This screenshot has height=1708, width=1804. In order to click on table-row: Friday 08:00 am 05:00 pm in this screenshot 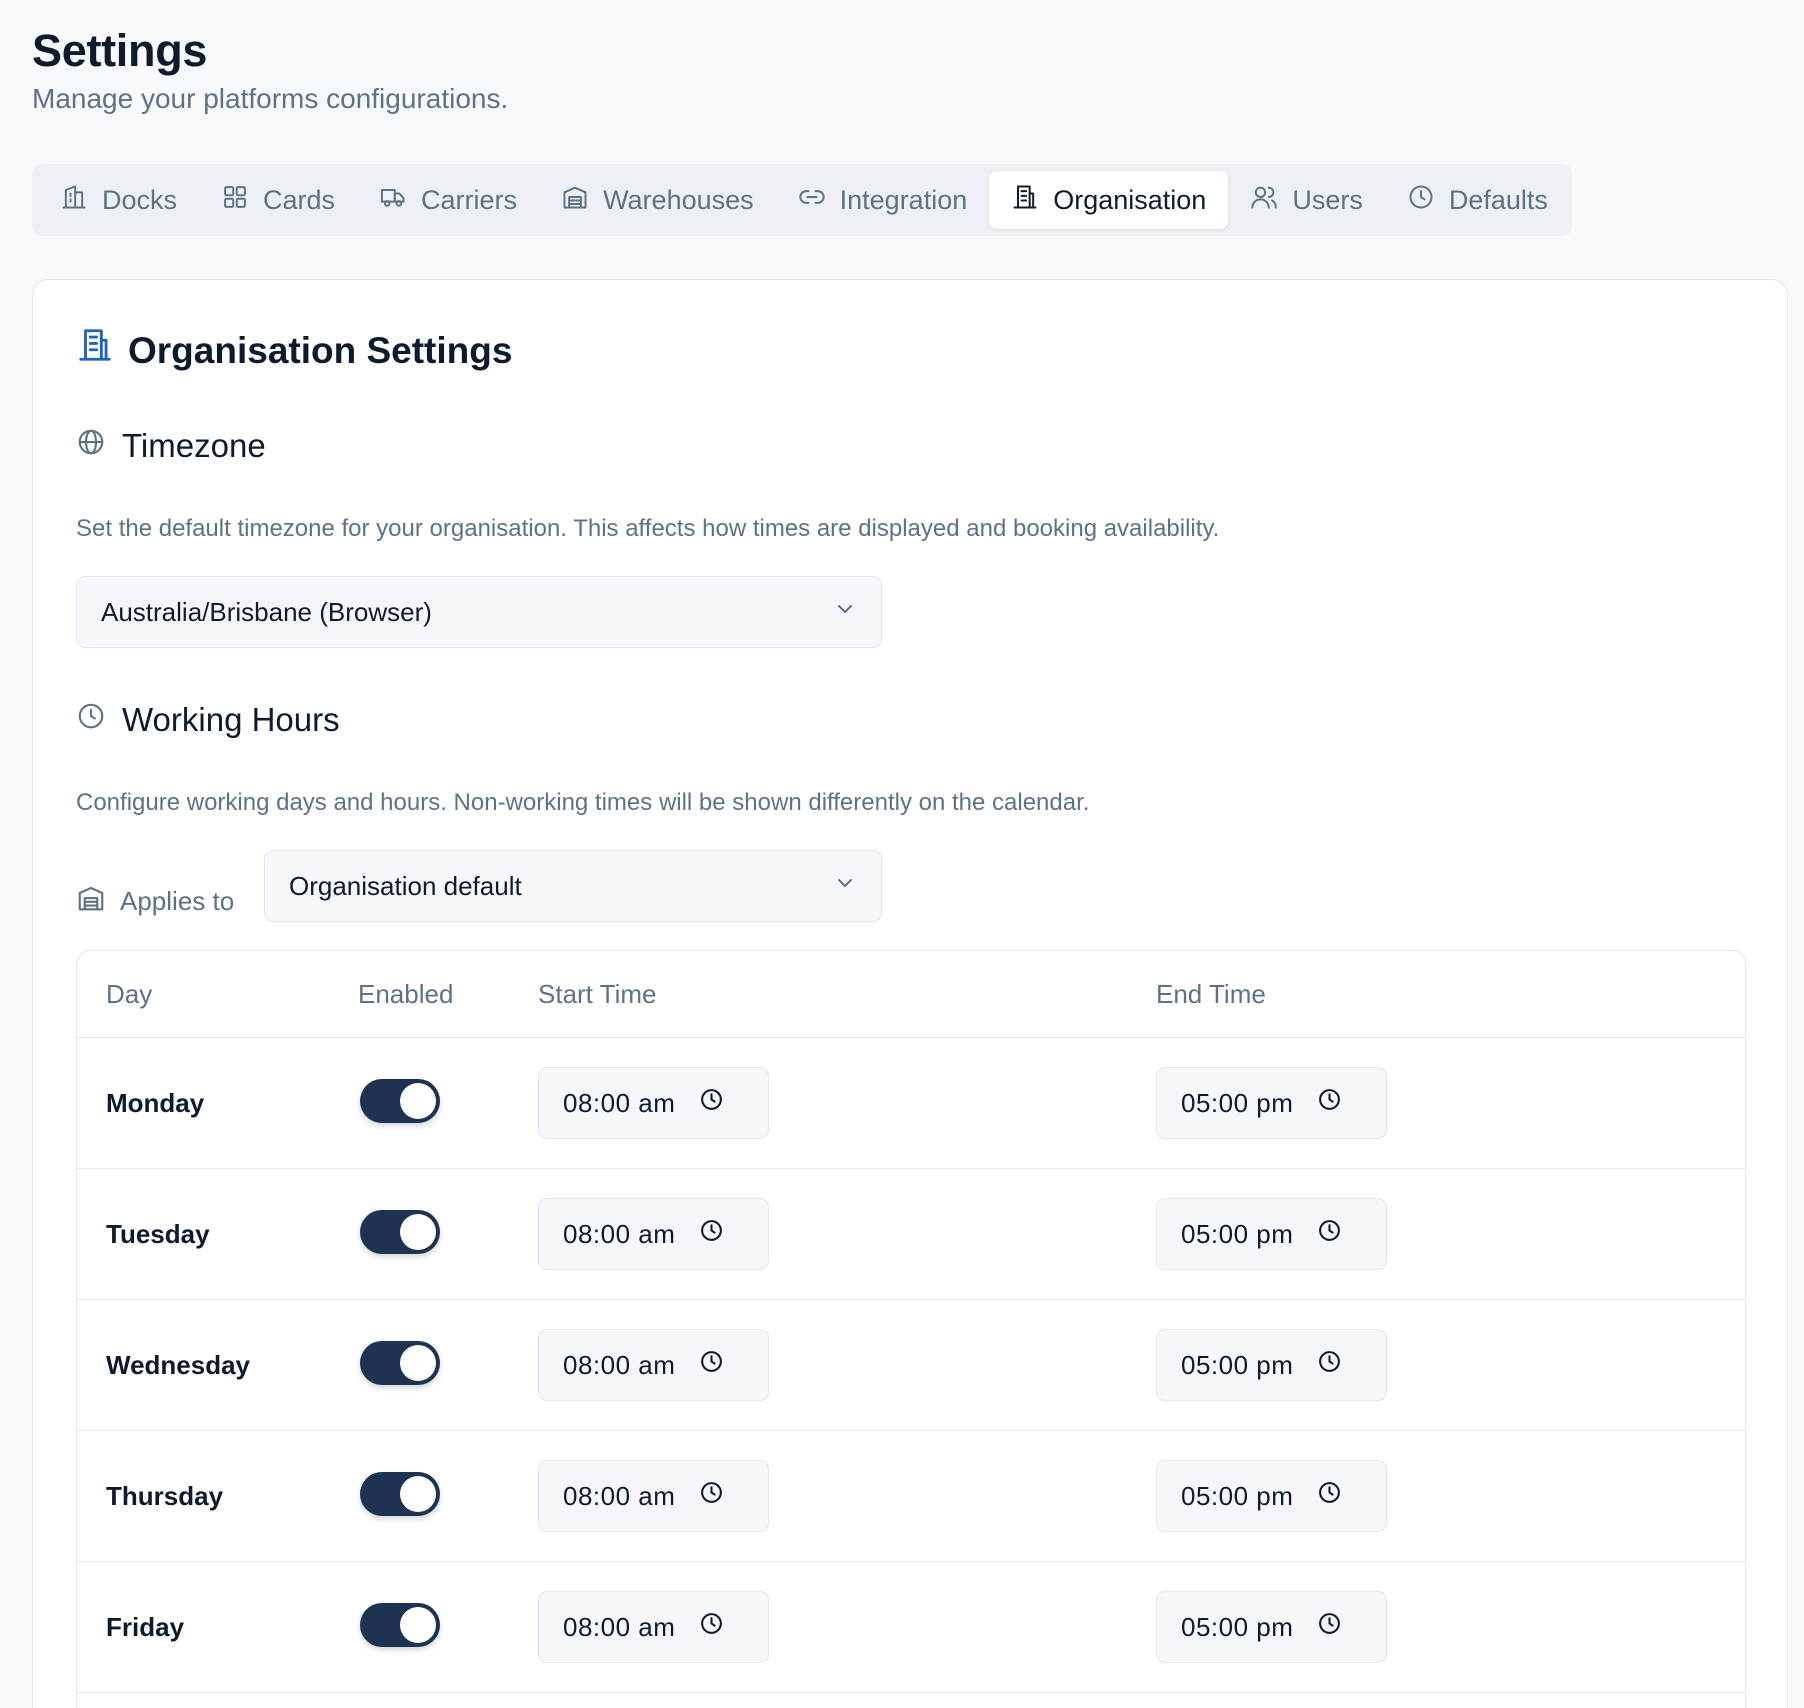, I will do `click(911, 1627)`.